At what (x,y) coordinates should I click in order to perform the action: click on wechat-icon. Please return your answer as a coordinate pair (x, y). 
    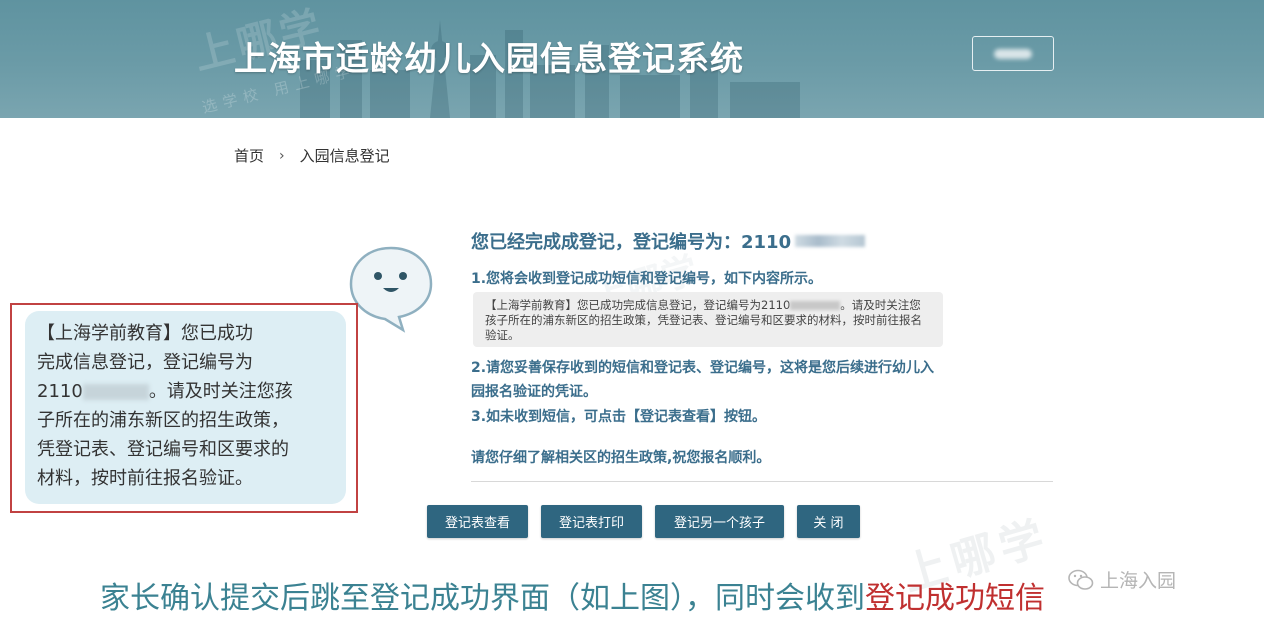
    Looking at the image, I should click on (1081, 579).